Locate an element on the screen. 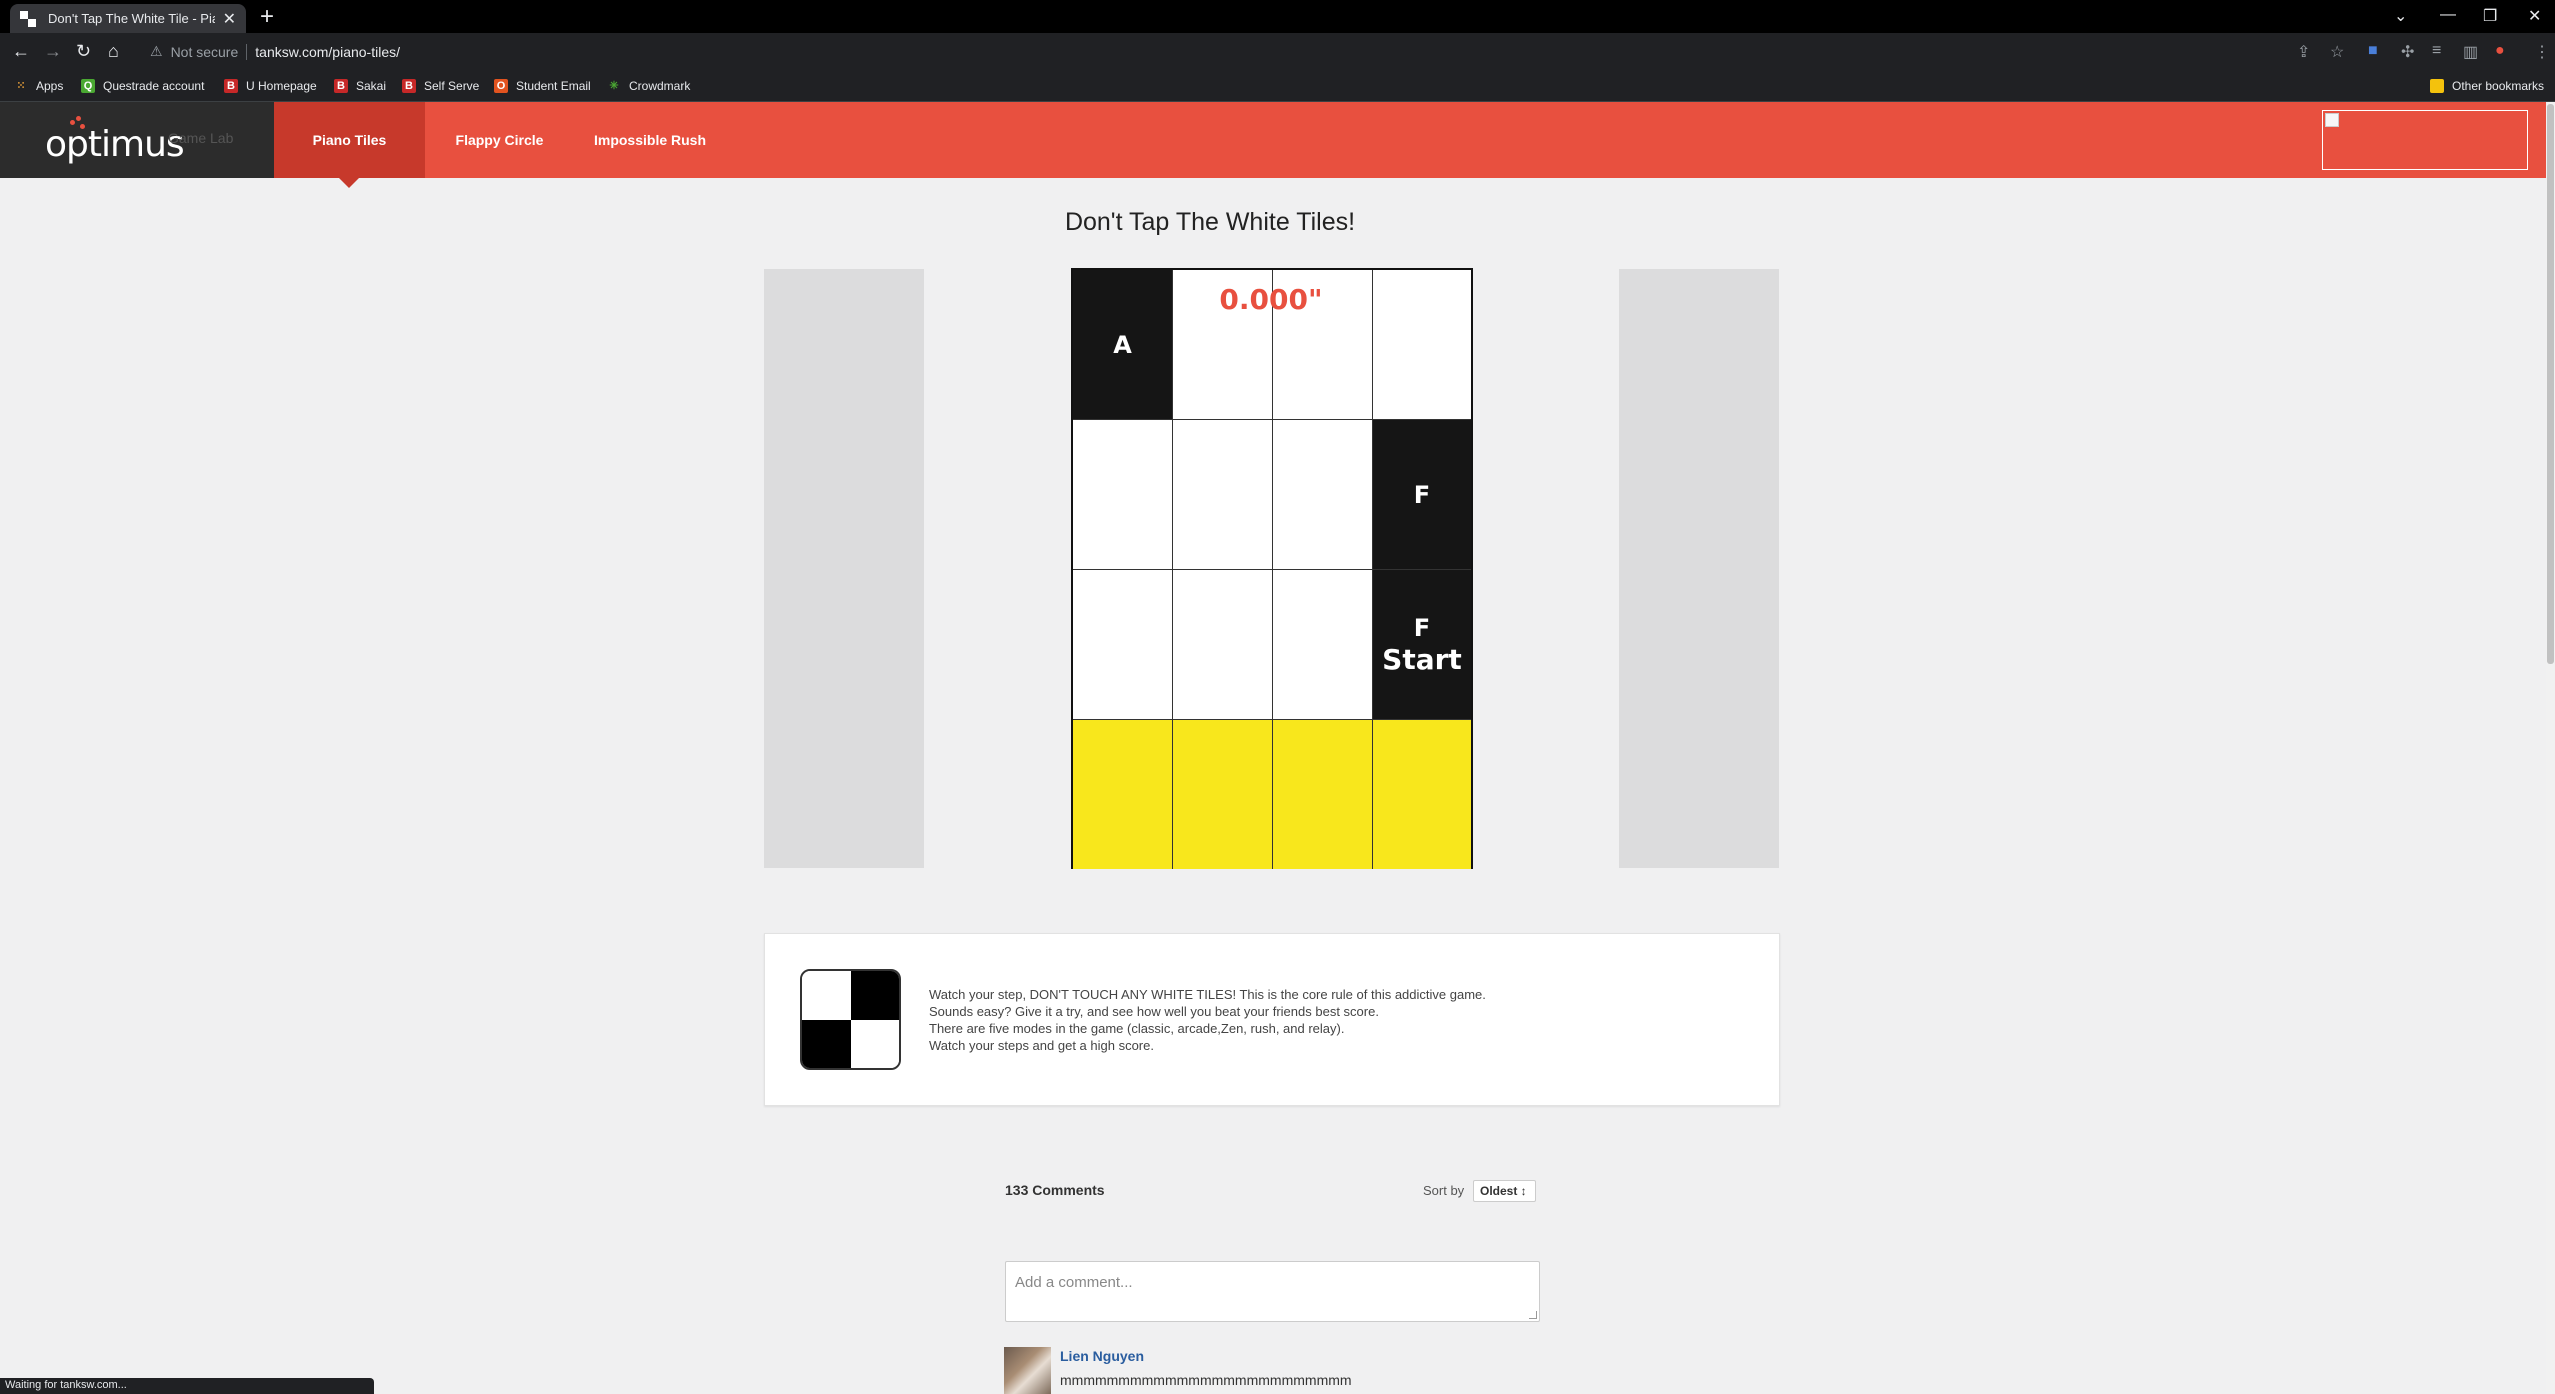 Image resolution: width=2555 pixels, height=1394 pixels. bookmark-label: Student Email is located at coordinates (553, 86).